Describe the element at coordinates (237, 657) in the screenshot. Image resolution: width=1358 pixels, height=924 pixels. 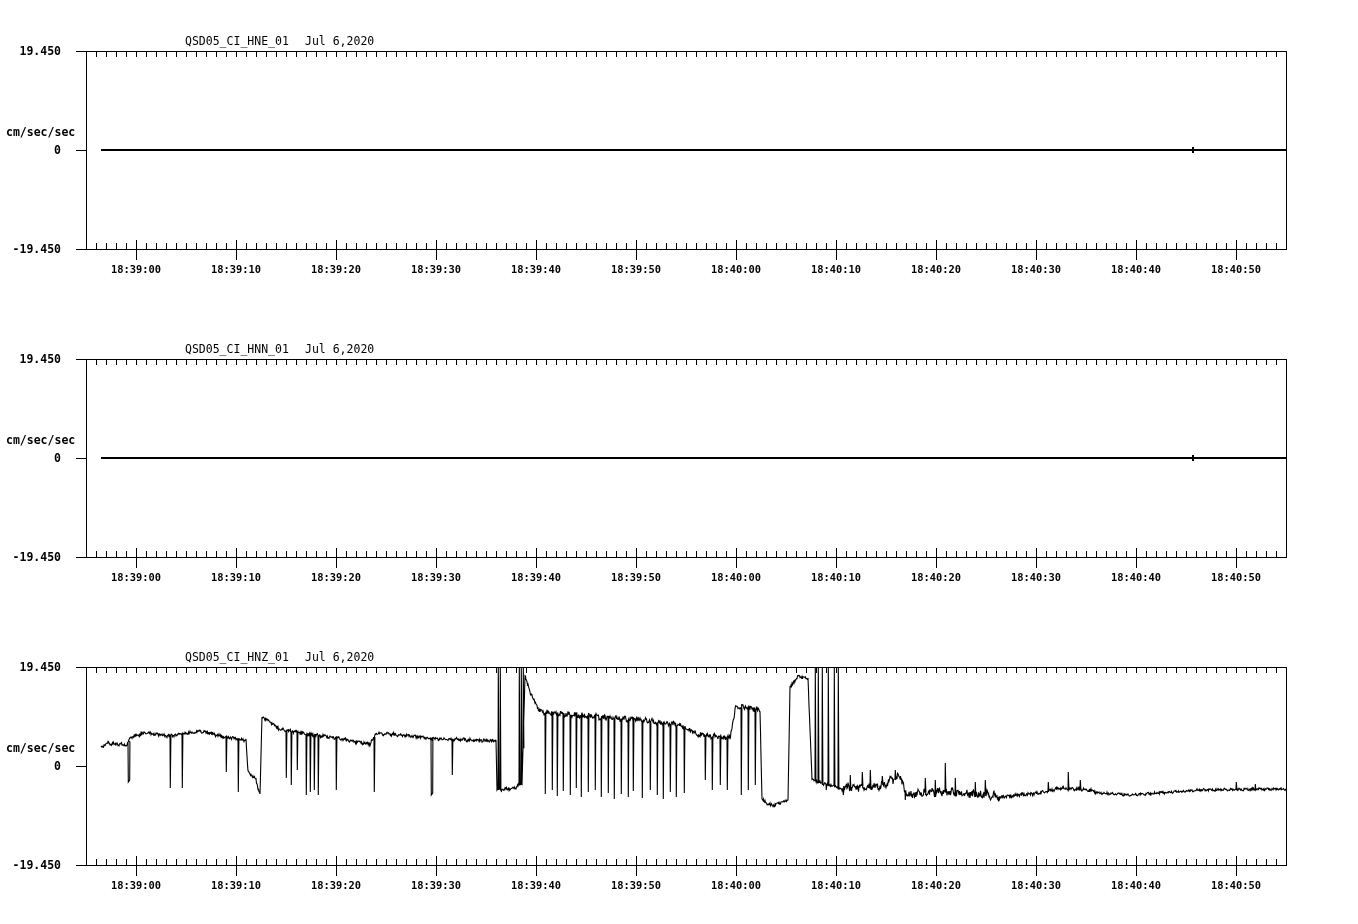
I see `channel-label: QSD05_CI_HNZ_01` at that location.